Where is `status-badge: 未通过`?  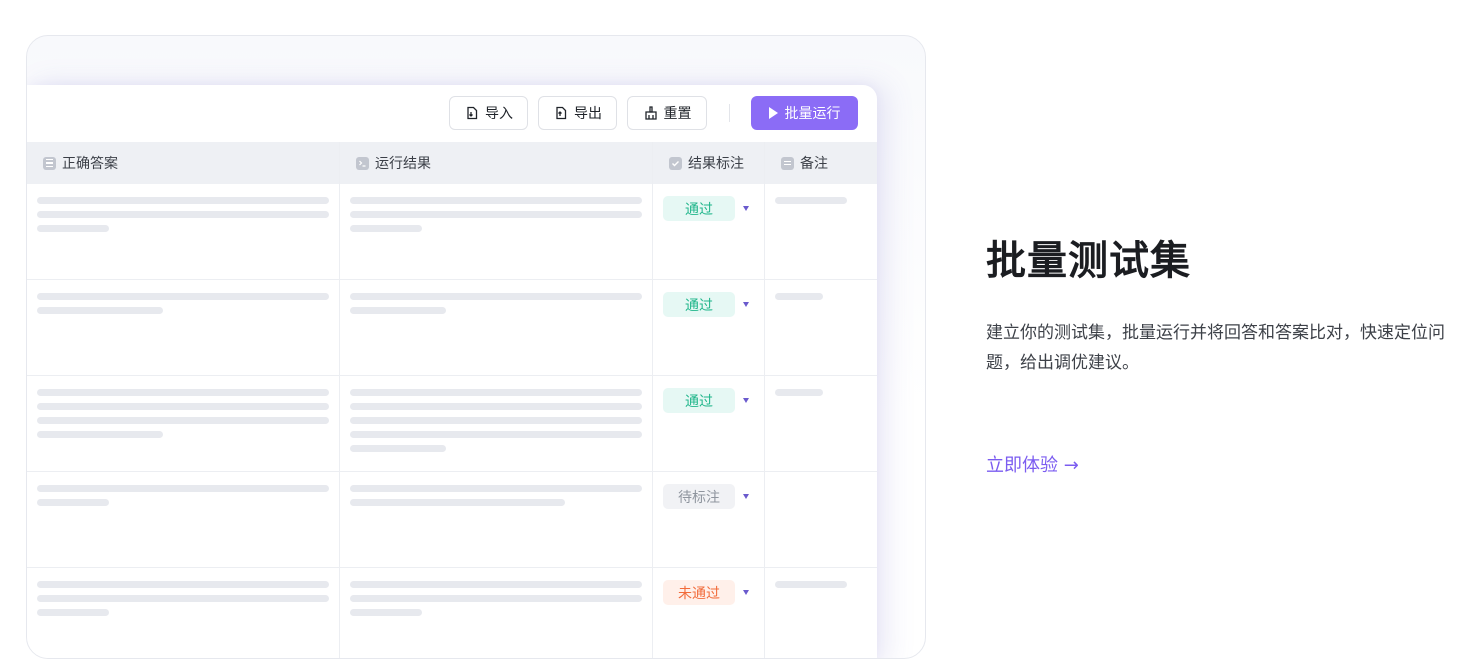
status-badge: 未通过 is located at coordinates (699, 592).